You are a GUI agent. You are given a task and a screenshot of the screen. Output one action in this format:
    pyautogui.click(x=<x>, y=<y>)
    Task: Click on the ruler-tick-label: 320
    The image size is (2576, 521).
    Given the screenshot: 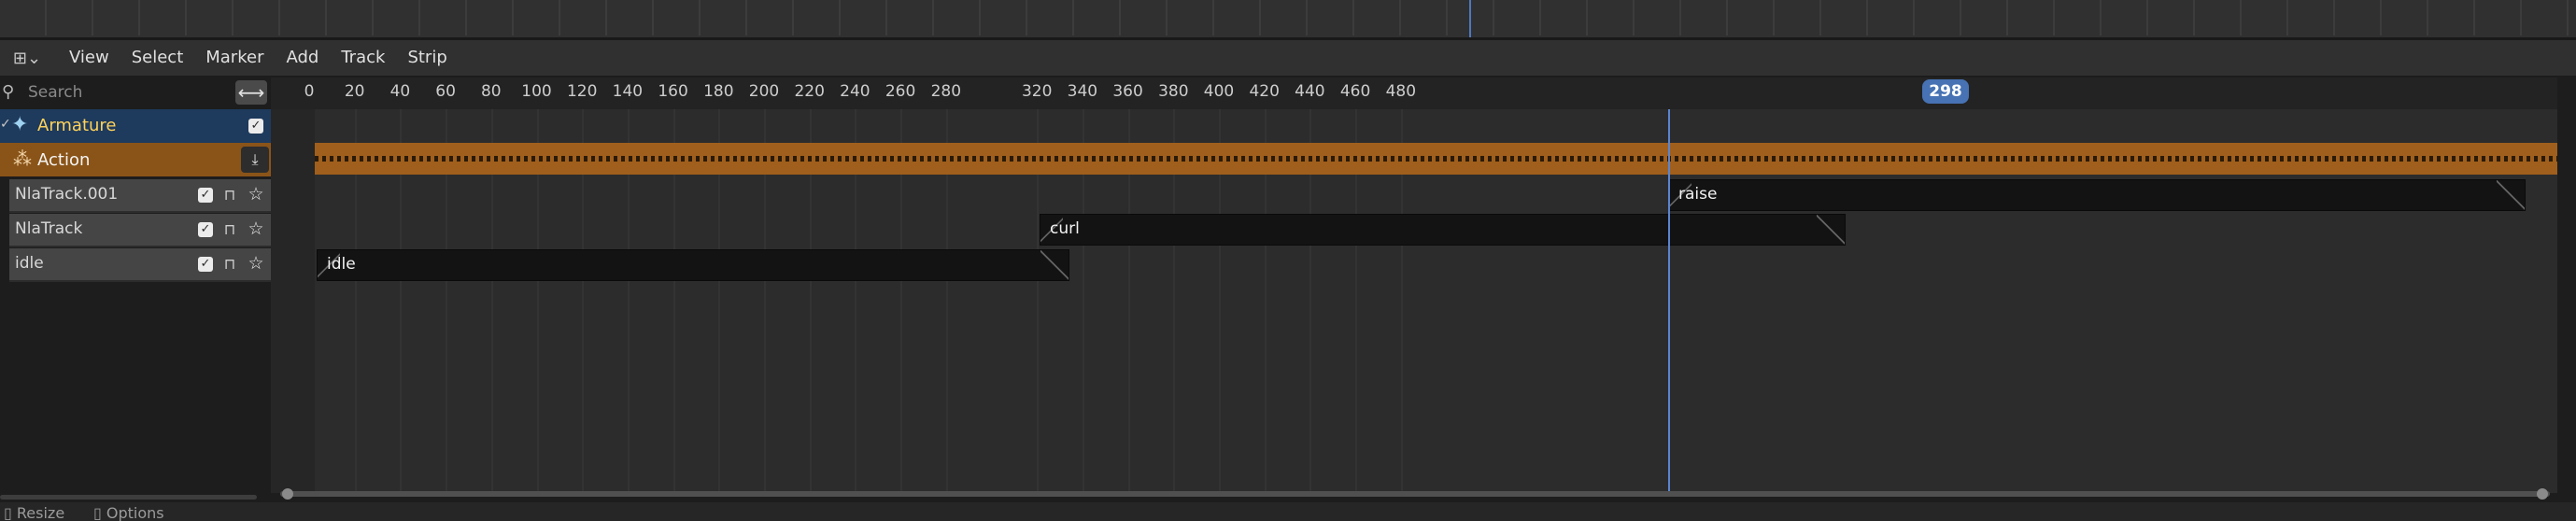 What is the action you would take?
    pyautogui.click(x=1037, y=91)
    